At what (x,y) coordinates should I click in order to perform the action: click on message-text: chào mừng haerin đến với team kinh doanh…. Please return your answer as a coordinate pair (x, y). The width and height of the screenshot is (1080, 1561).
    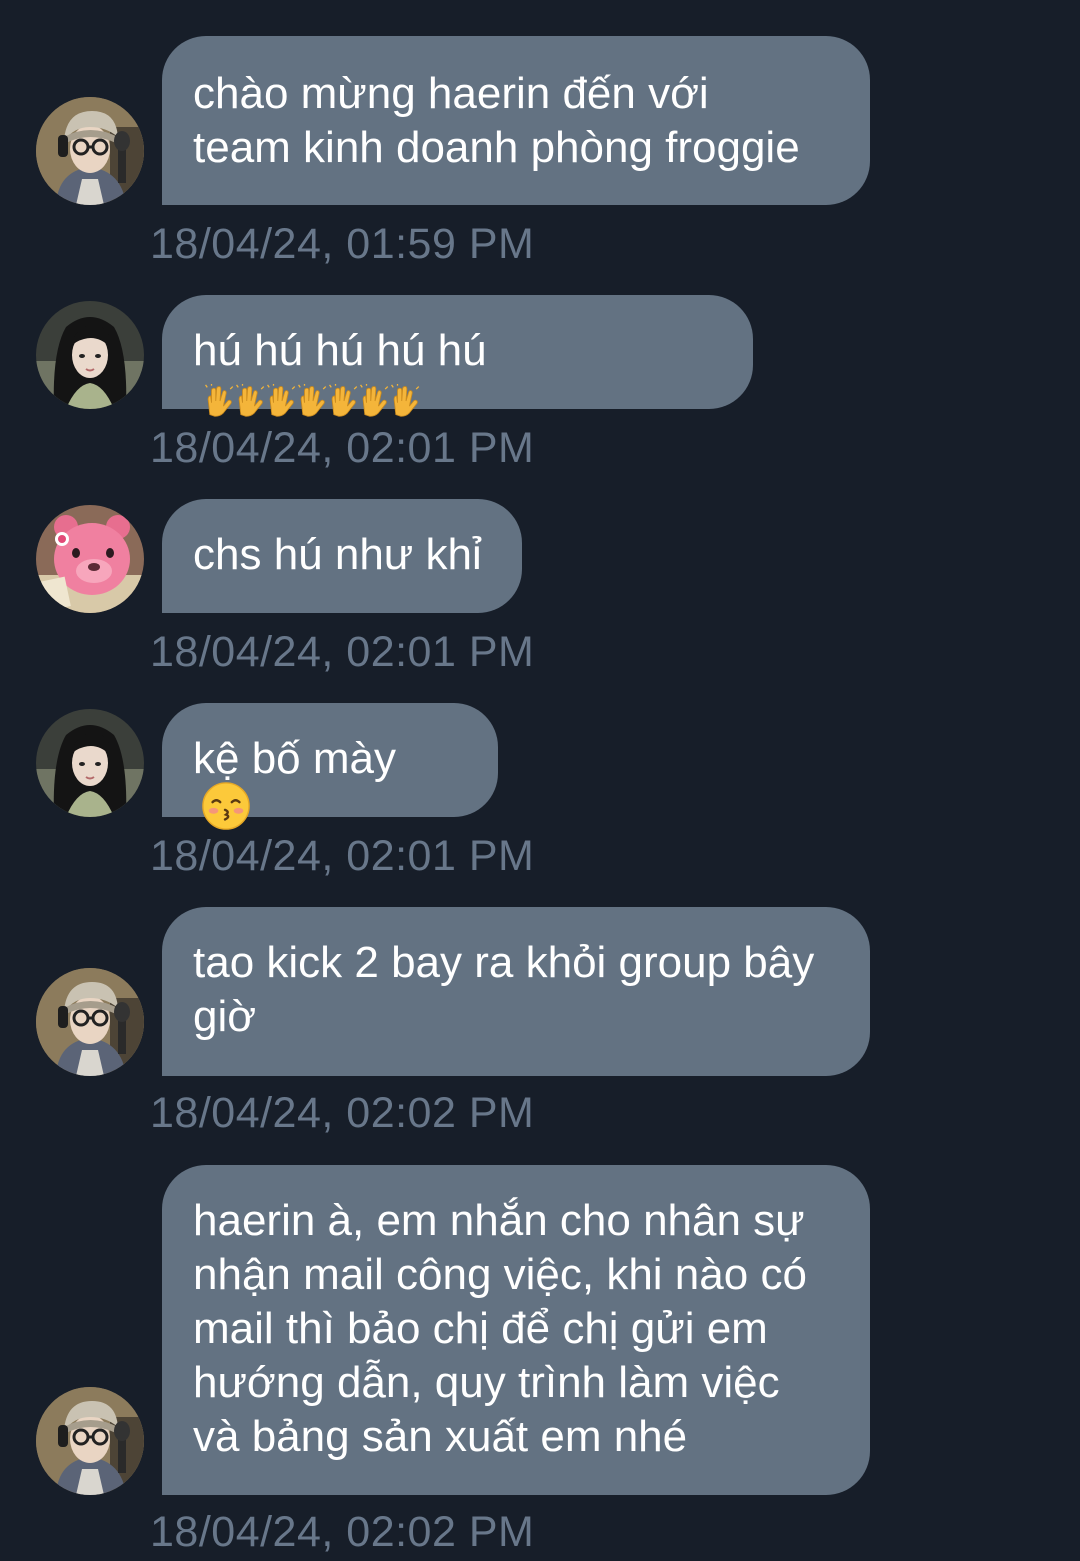
    Looking at the image, I should click on (496, 120).